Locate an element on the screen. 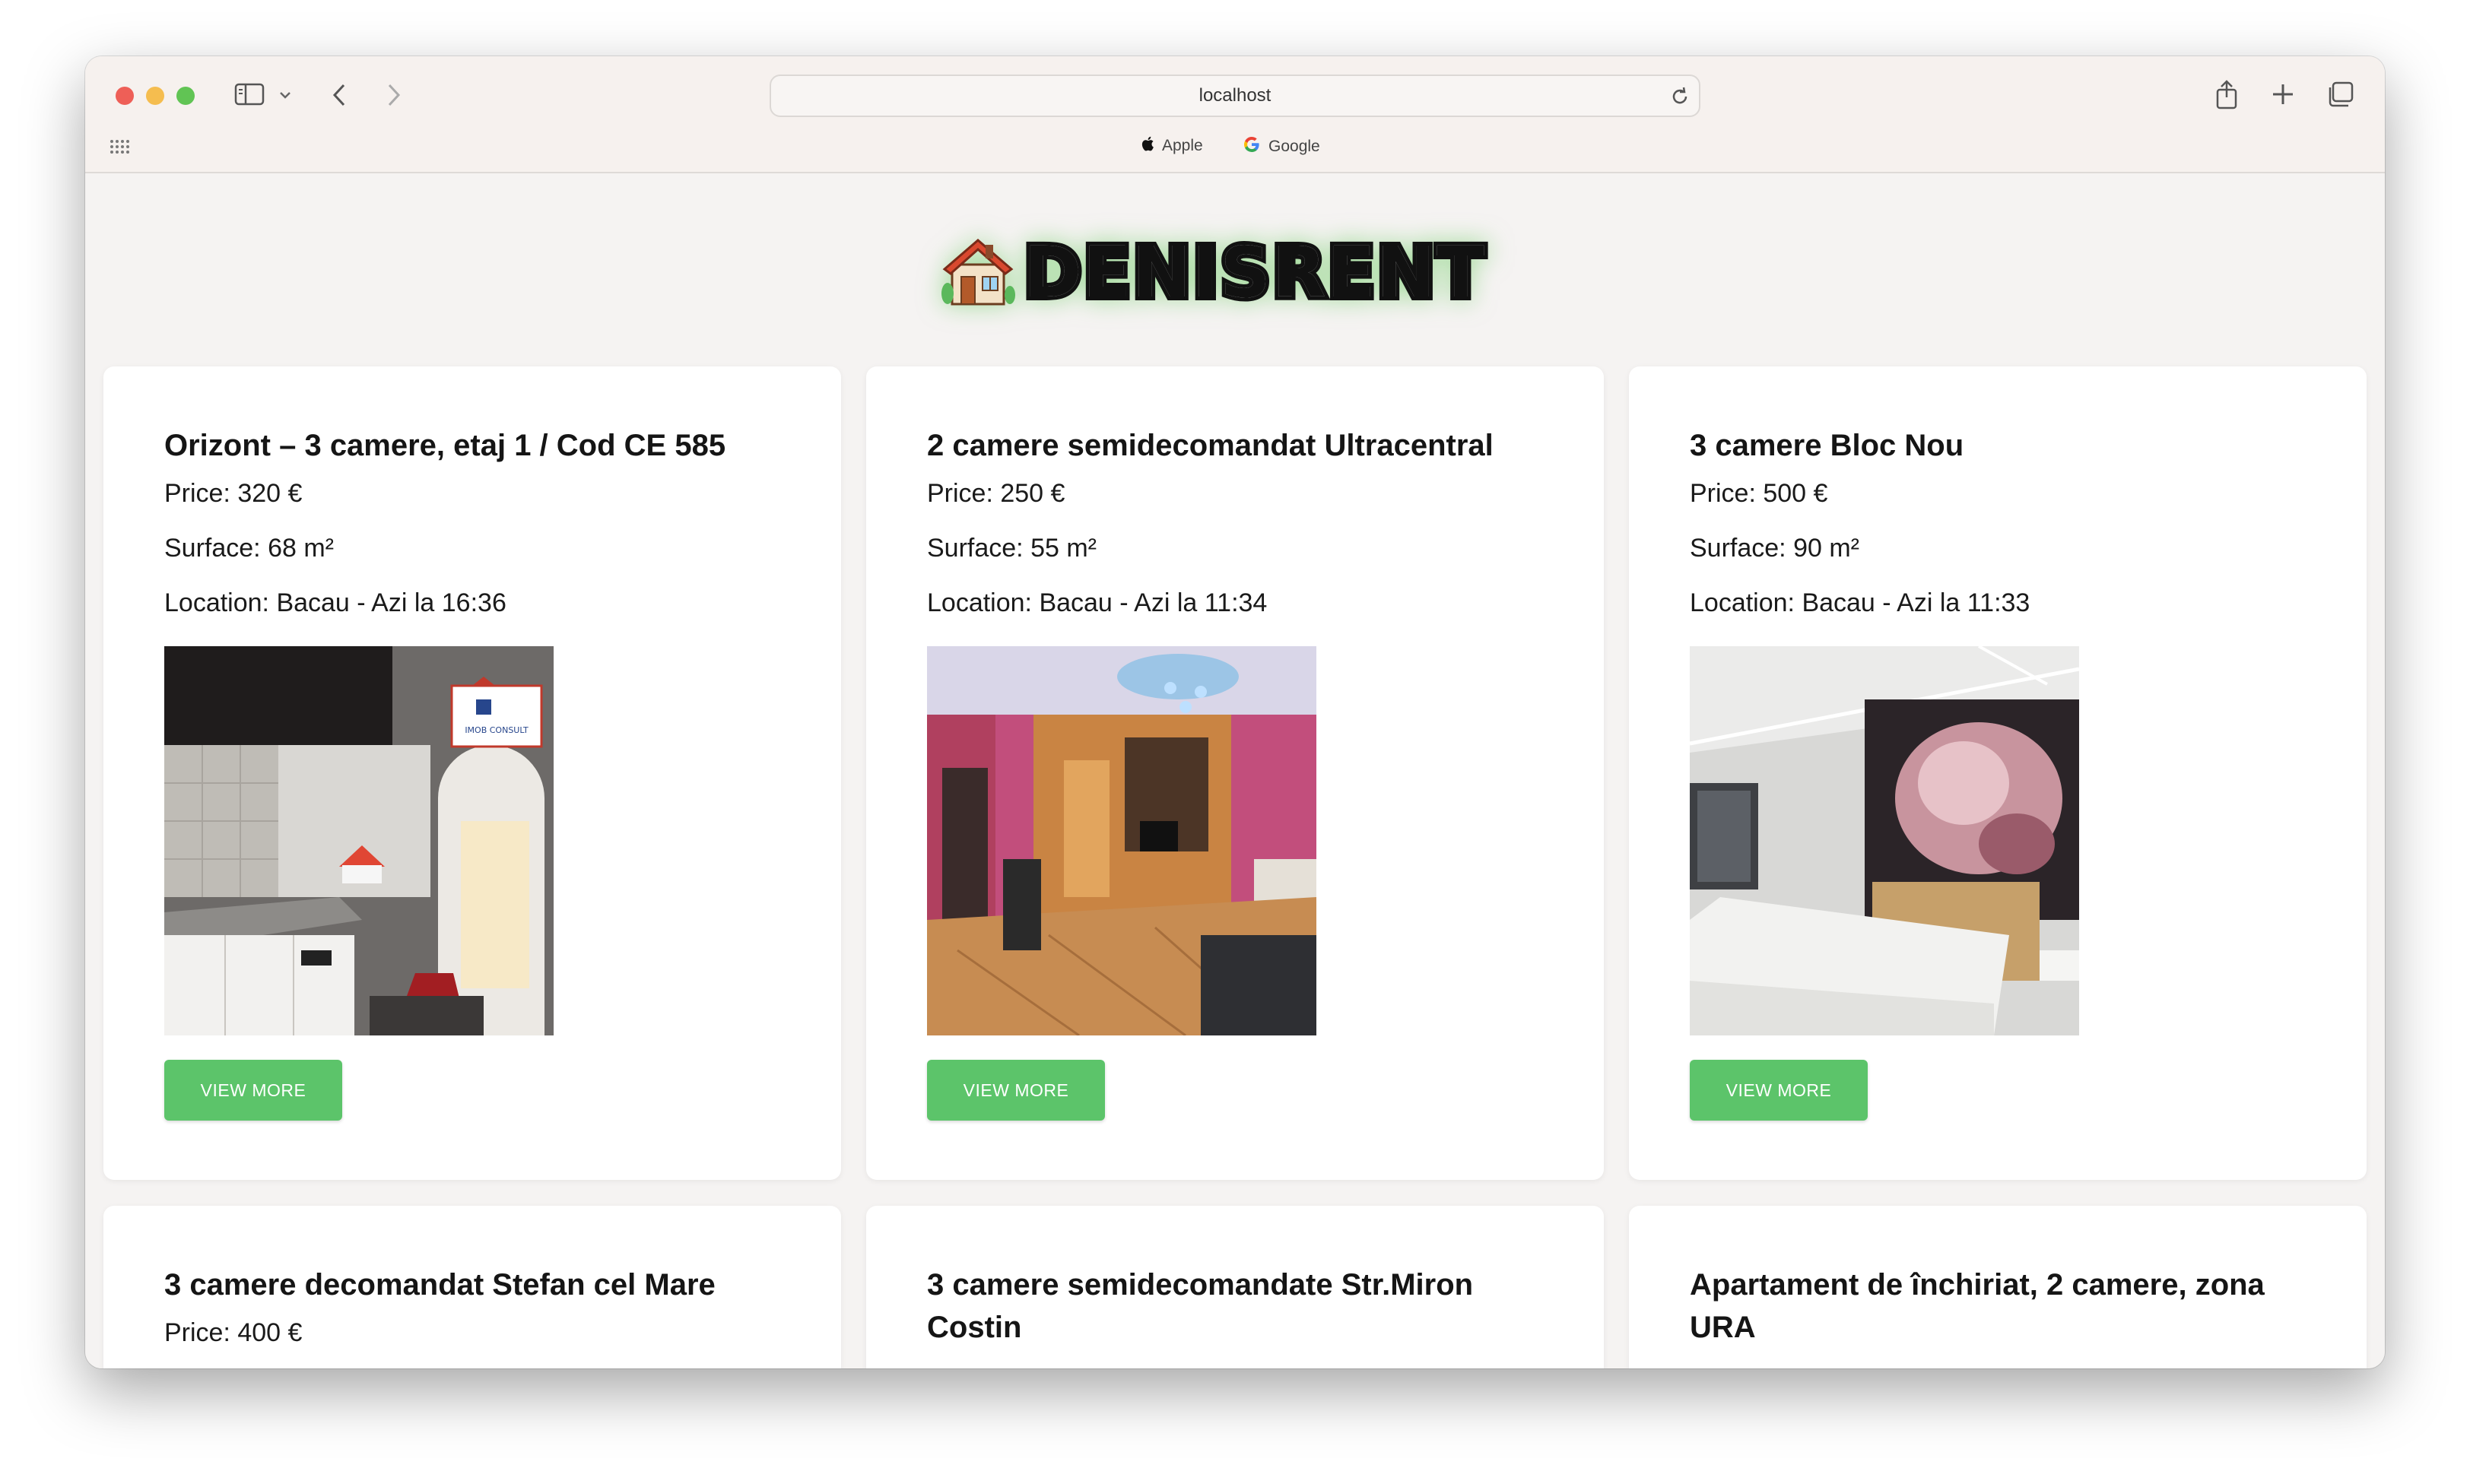  site-logo: DENISRENT is located at coordinates (1214, 272).